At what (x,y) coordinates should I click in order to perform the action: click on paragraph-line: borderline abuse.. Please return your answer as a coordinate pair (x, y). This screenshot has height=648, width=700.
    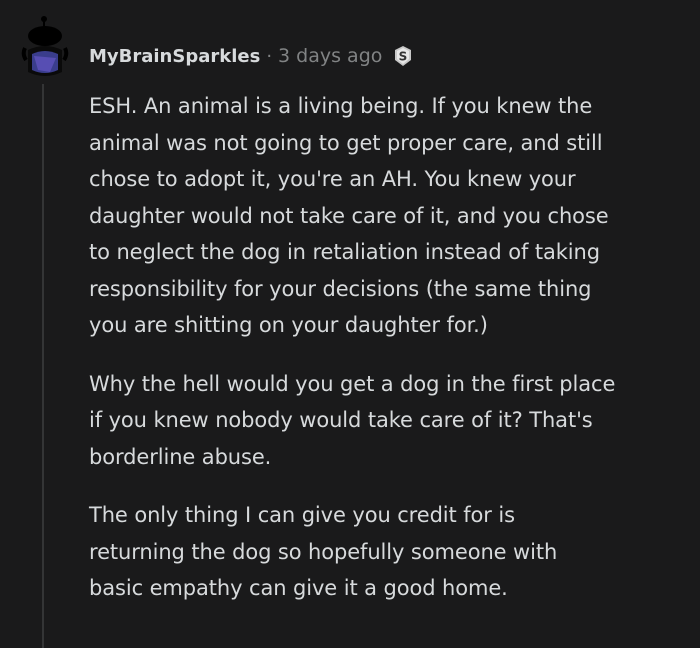
    Looking at the image, I should click on (180, 456).